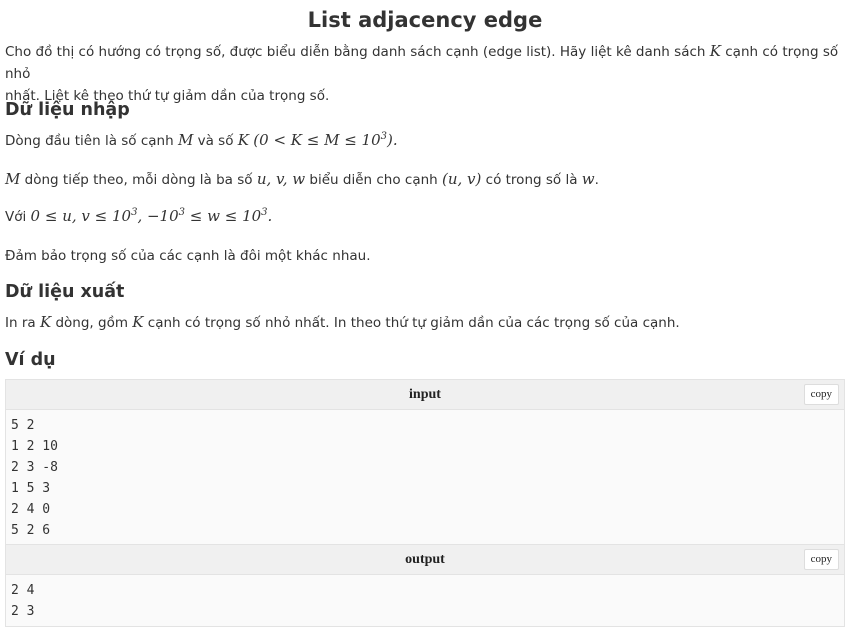 This screenshot has height=635, width=850. Describe the element at coordinates (821, 559) in the screenshot. I see `copy-output-button: copy` at that location.